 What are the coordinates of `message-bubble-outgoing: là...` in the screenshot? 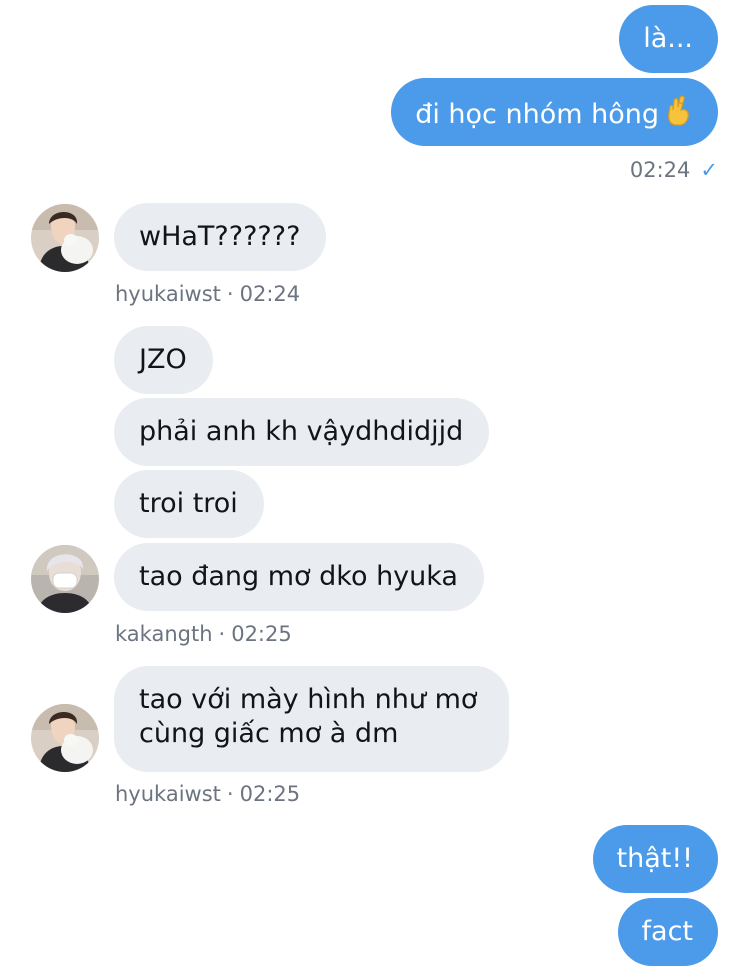 It's located at (668, 39).